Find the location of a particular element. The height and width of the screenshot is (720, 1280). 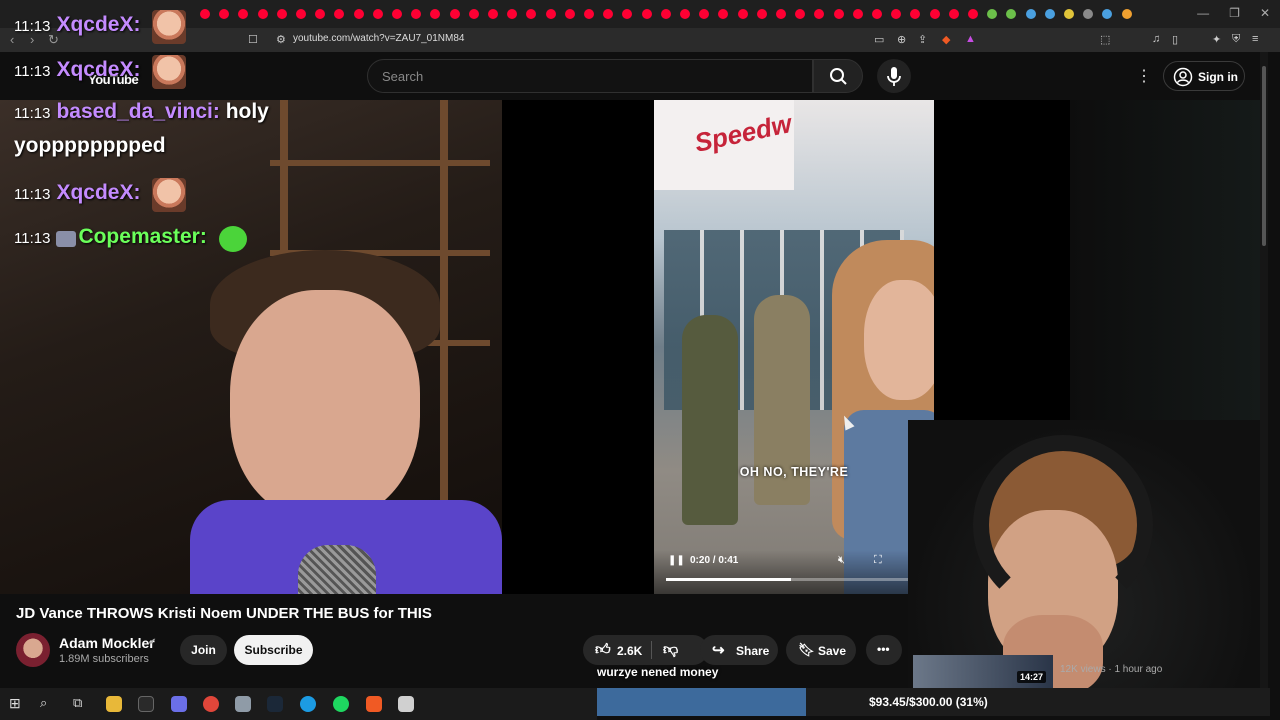

edge-icon is located at coordinates (308, 704).